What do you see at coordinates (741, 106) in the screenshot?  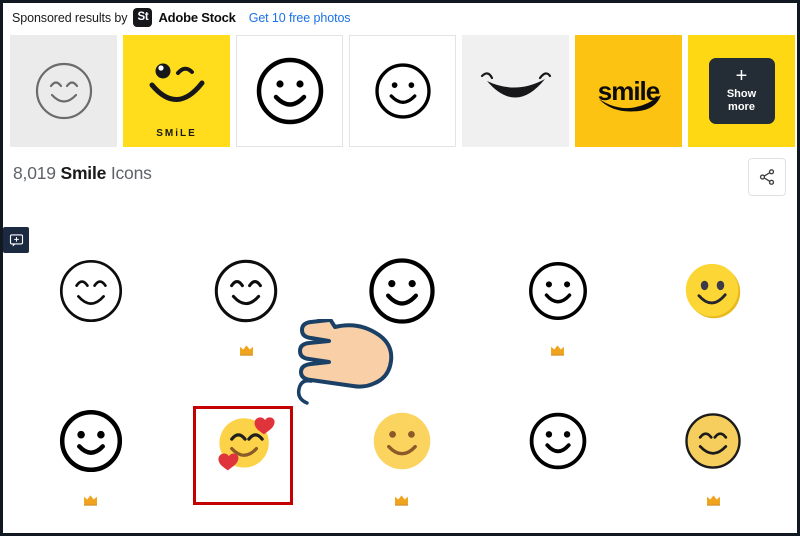 I see `show-more-line-2: more` at bounding box center [741, 106].